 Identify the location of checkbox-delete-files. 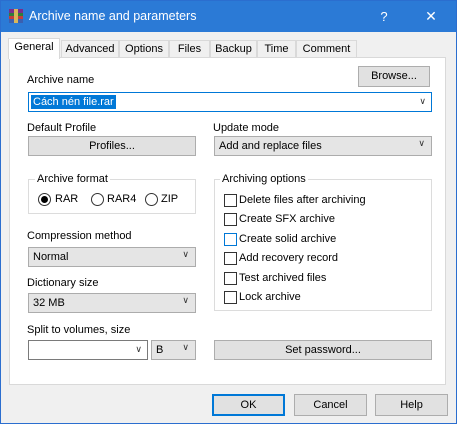
(230, 200).